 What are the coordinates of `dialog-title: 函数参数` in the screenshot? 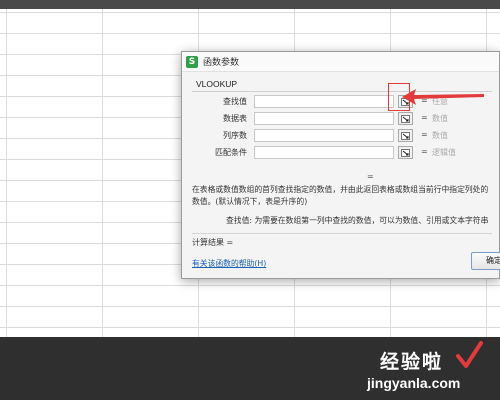 It's located at (221, 63).